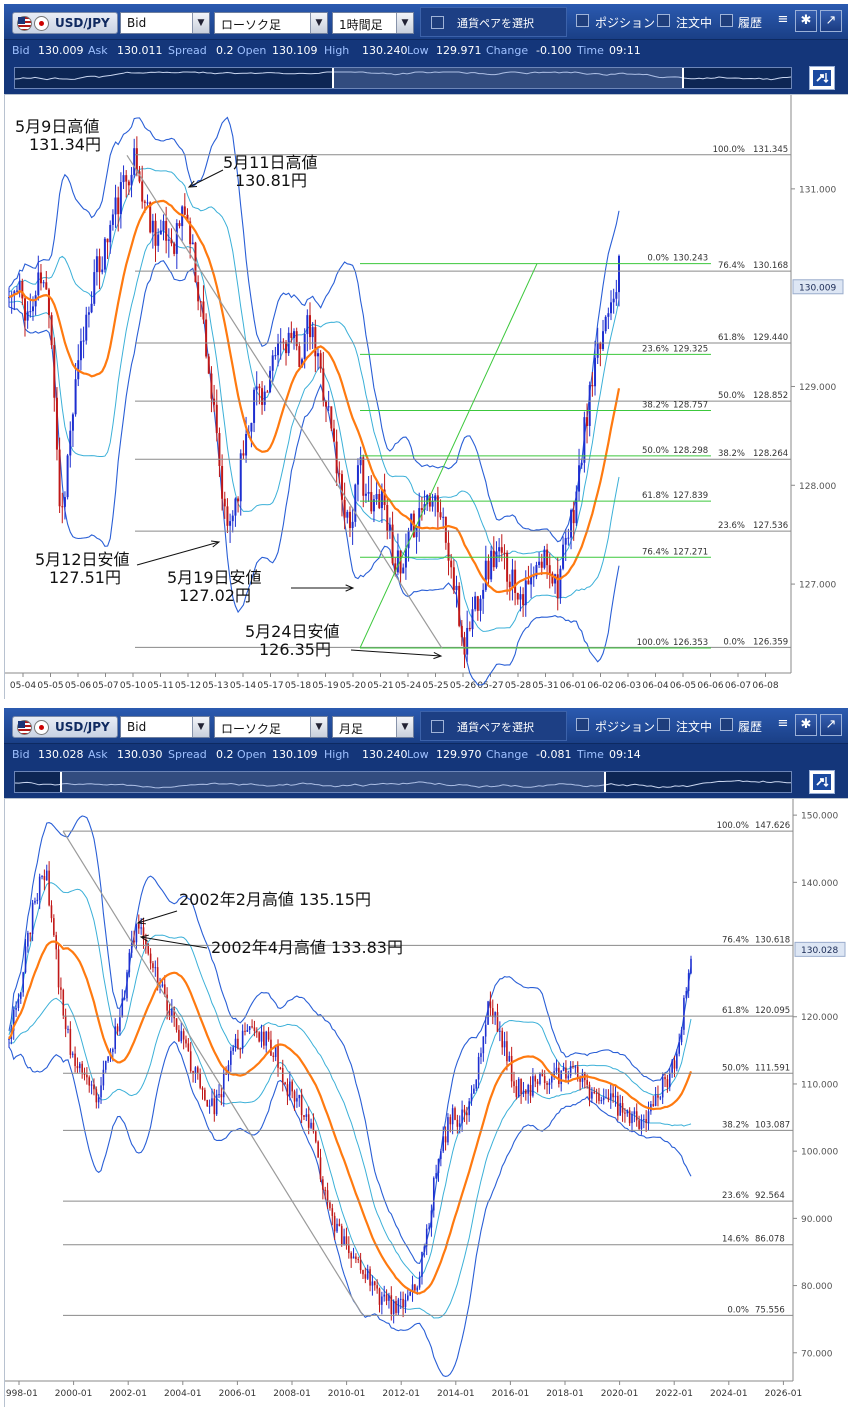 The width and height of the screenshot is (852, 1412). Describe the element at coordinates (731, 396) in the screenshot. I see `fib-gray-pct: 50.0%` at that location.